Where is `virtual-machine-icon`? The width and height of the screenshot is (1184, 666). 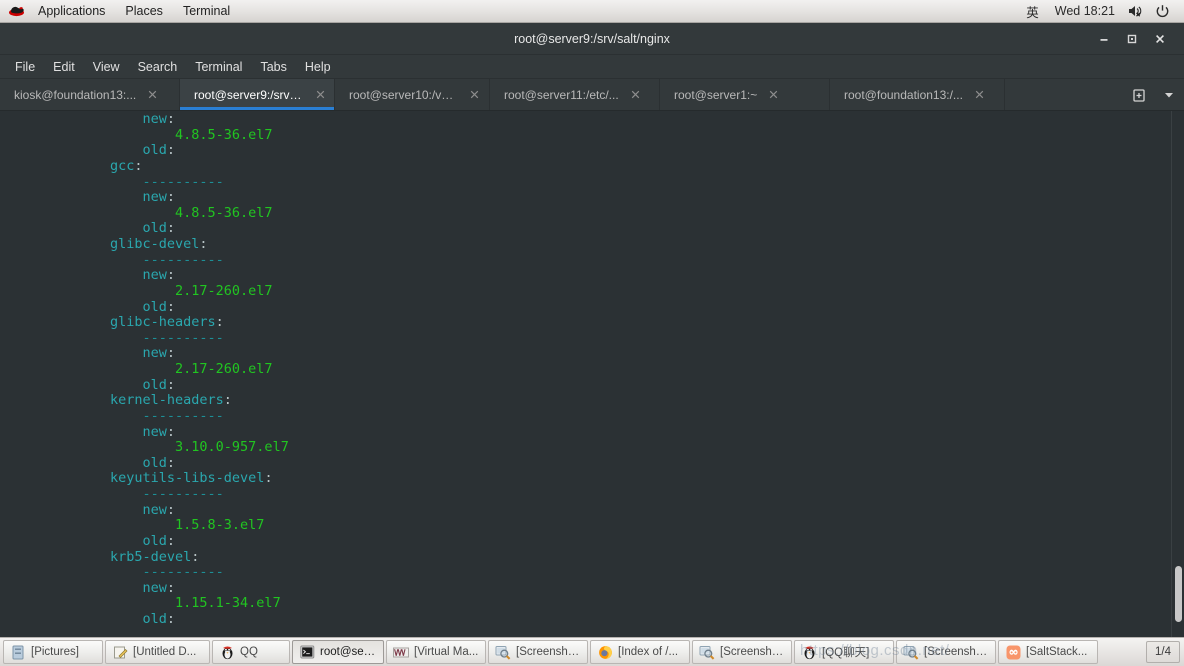 virtual-machine-icon is located at coordinates (401, 652).